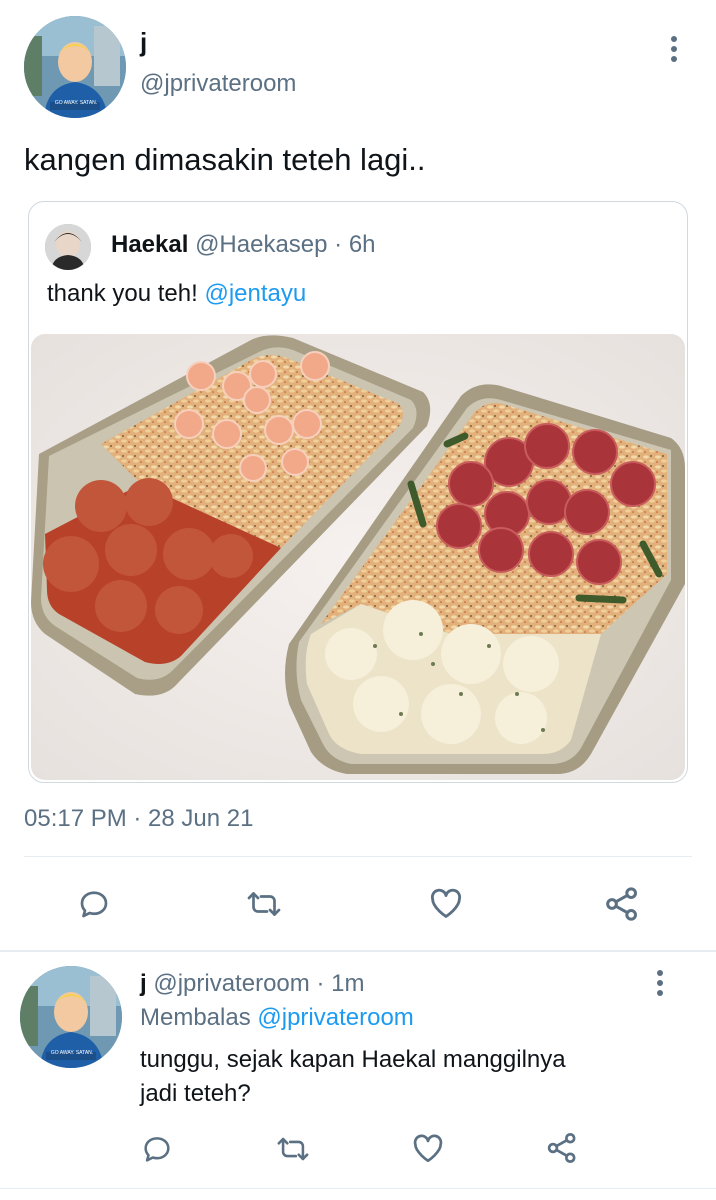 Image resolution: width=716 pixels, height=1200 pixels. What do you see at coordinates (335, 1017) in the screenshot?
I see `replying-to-link: @jprivateroom` at bounding box center [335, 1017].